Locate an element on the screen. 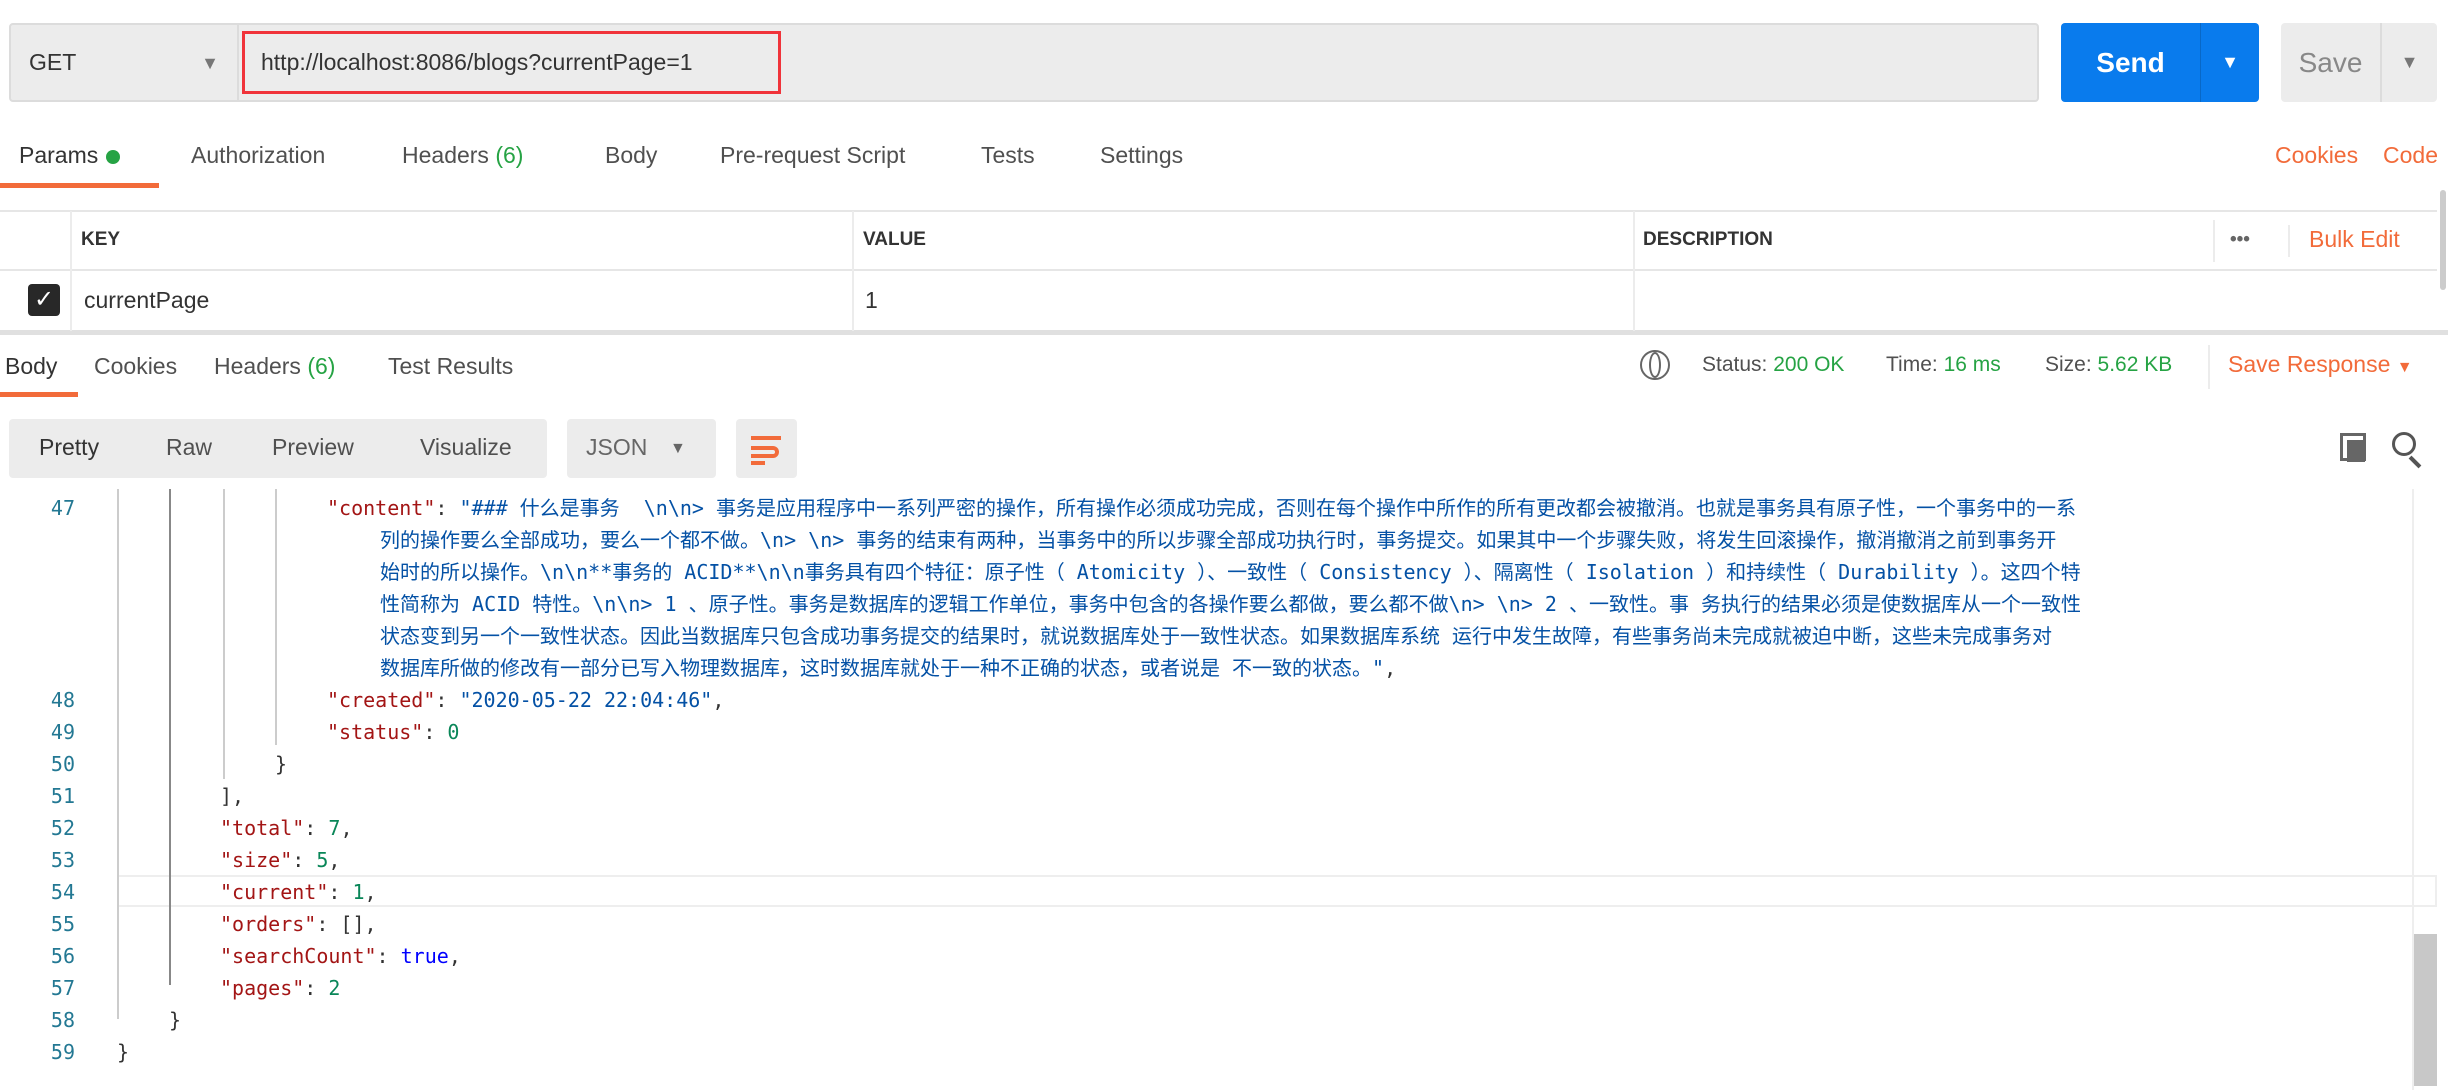 The height and width of the screenshot is (1090, 2448). column-header-key: KEY is located at coordinates (101, 239).